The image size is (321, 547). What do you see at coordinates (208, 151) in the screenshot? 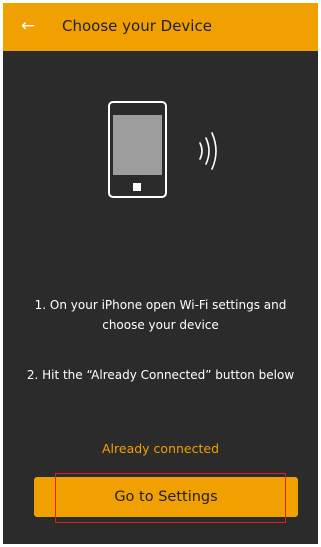
I see `wifi-signal-icon` at bounding box center [208, 151].